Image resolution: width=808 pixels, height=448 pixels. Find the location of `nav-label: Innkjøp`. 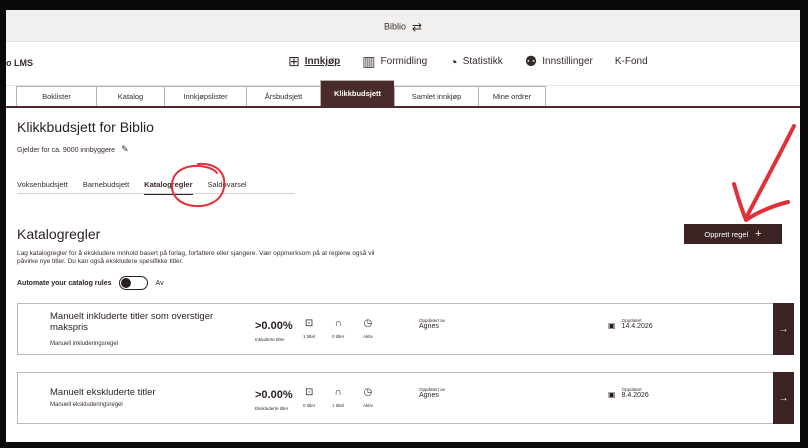

nav-label: Innkjøp is located at coordinates (322, 61).